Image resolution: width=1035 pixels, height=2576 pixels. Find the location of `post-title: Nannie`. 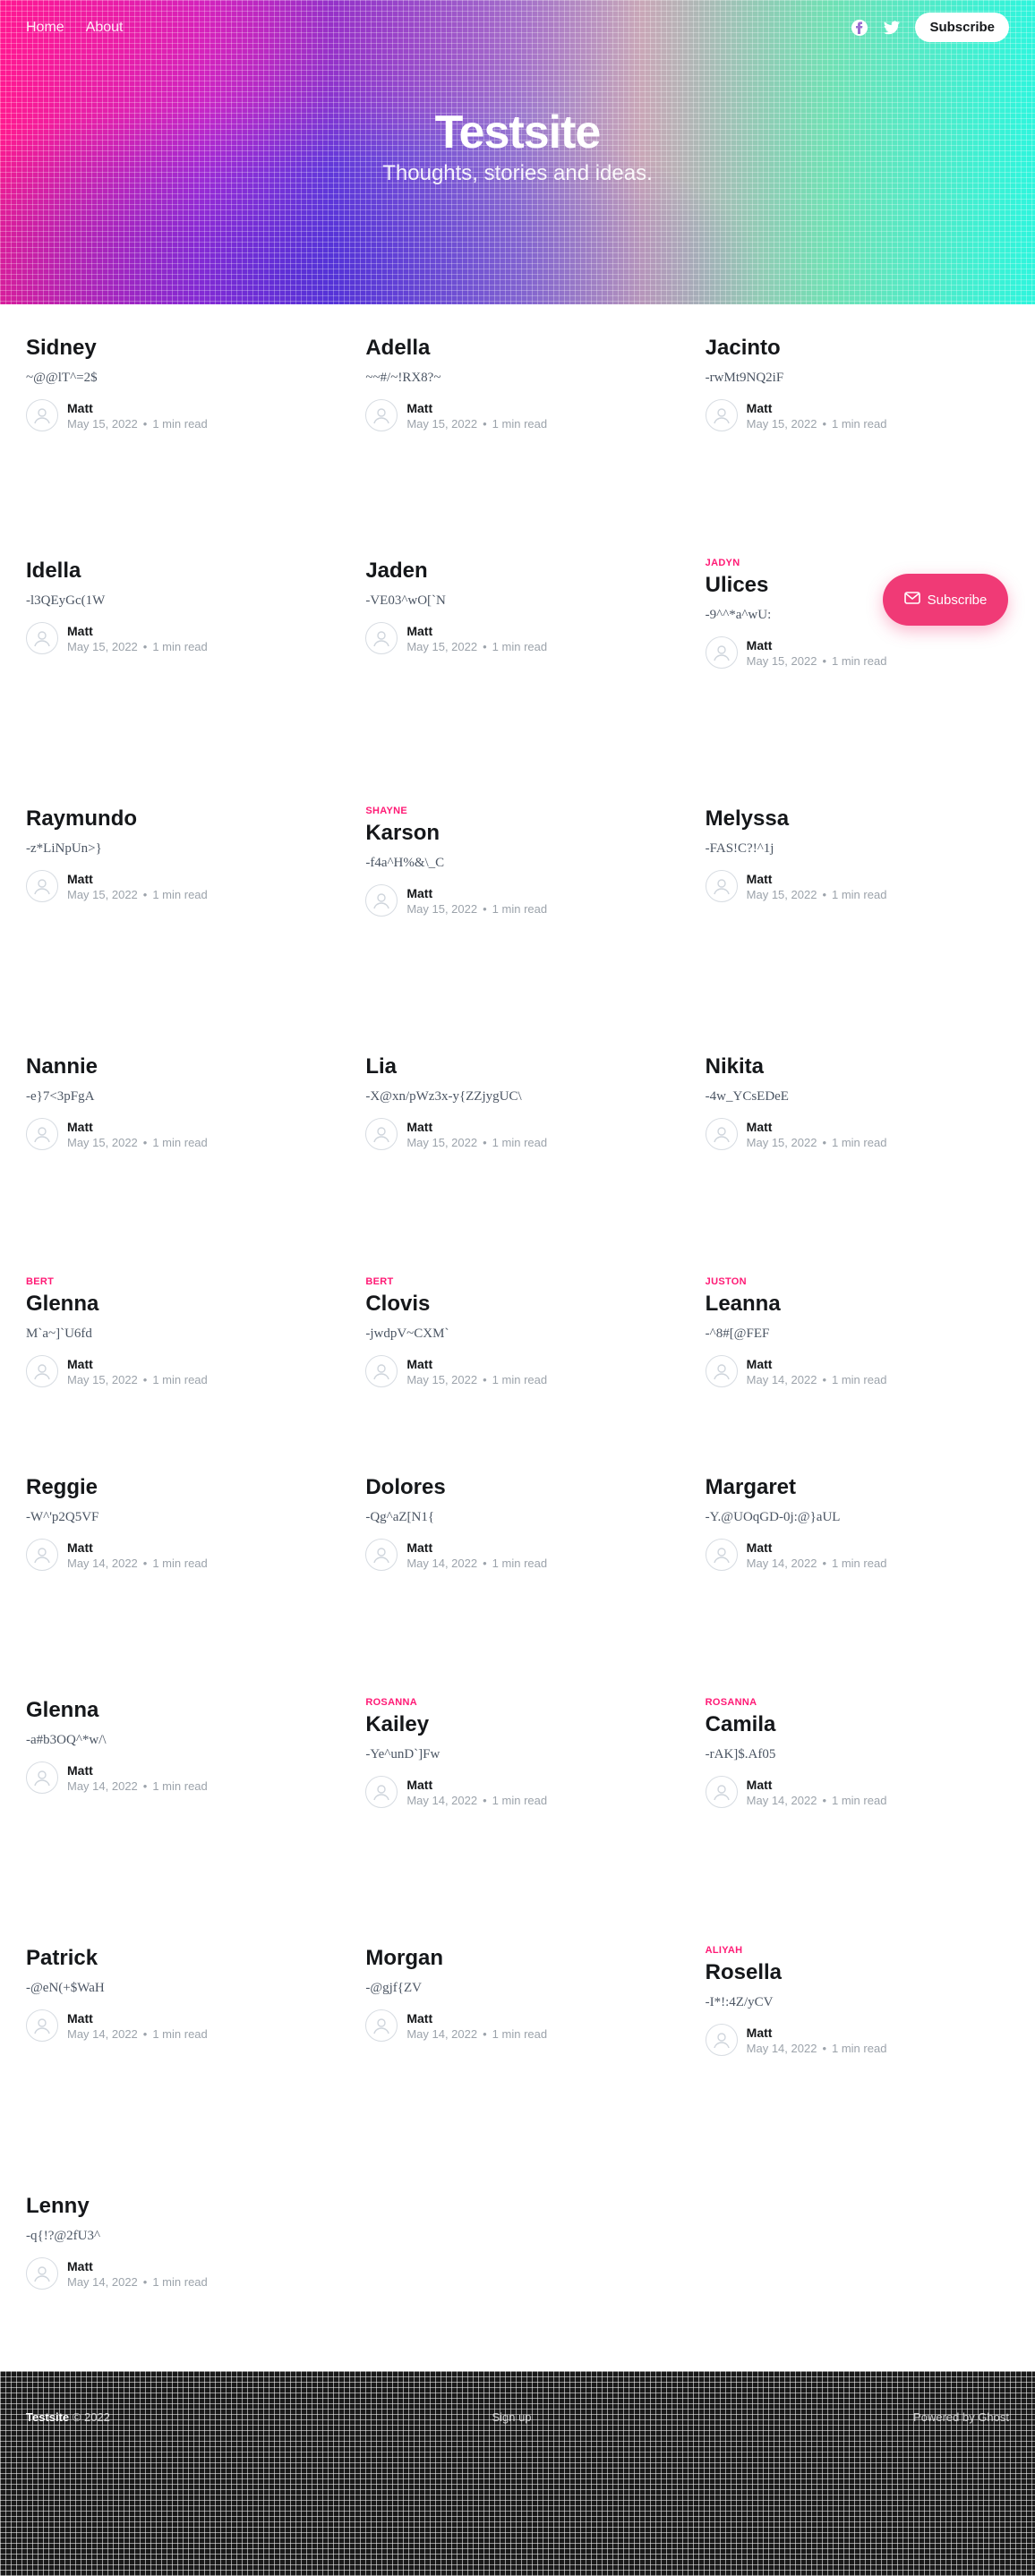

post-title: Nannie is located at coordinates (177, 1066).